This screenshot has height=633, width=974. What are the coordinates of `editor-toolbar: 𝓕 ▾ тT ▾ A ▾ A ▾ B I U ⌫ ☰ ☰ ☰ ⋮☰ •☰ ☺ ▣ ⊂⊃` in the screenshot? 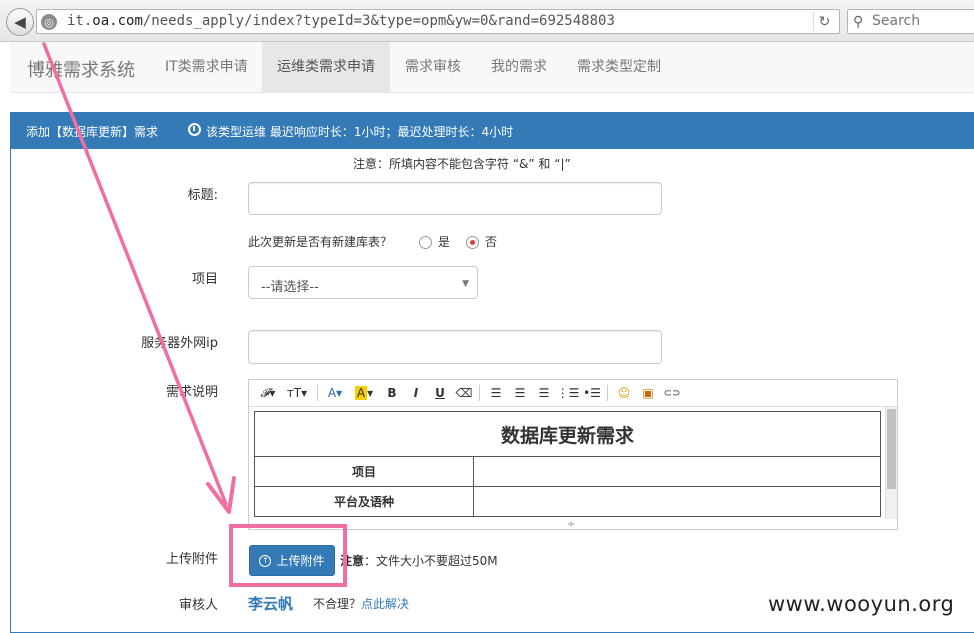 It's located at (573, 393).